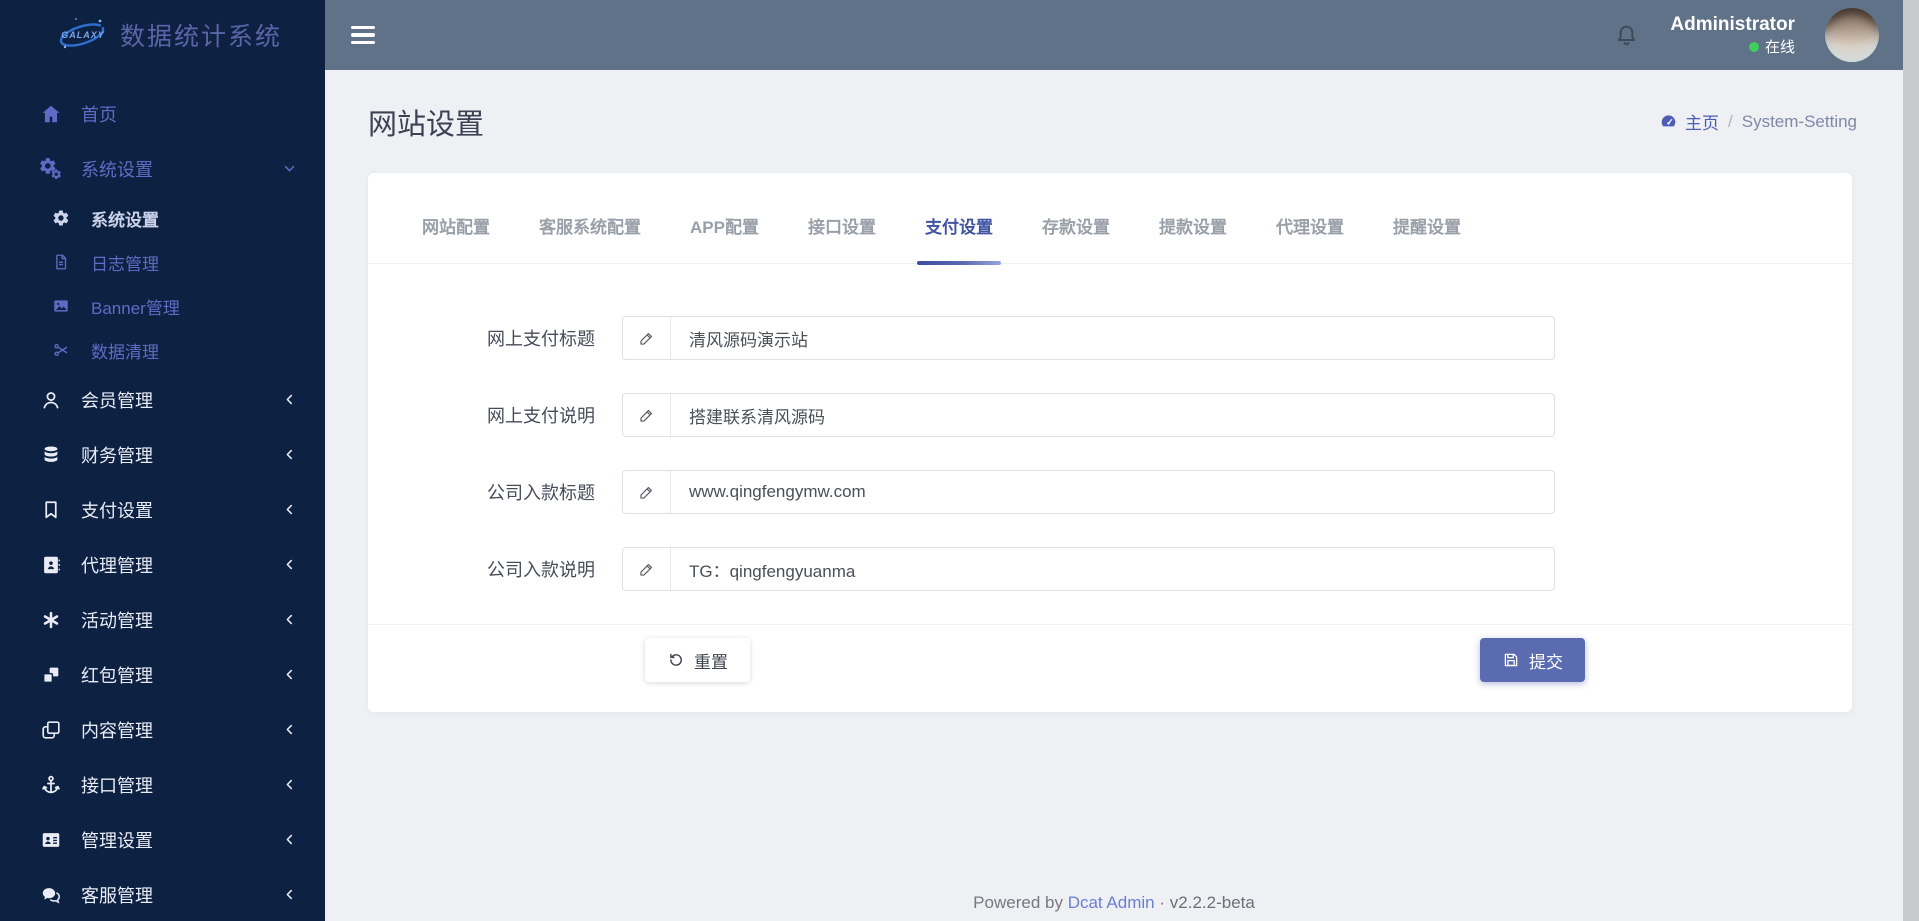 The width and height of the screenshot is (1919, 921). Describe the element at coordinates (162, 113) in the screenshot. I see `sidebar-item-home: 首页` at that location.